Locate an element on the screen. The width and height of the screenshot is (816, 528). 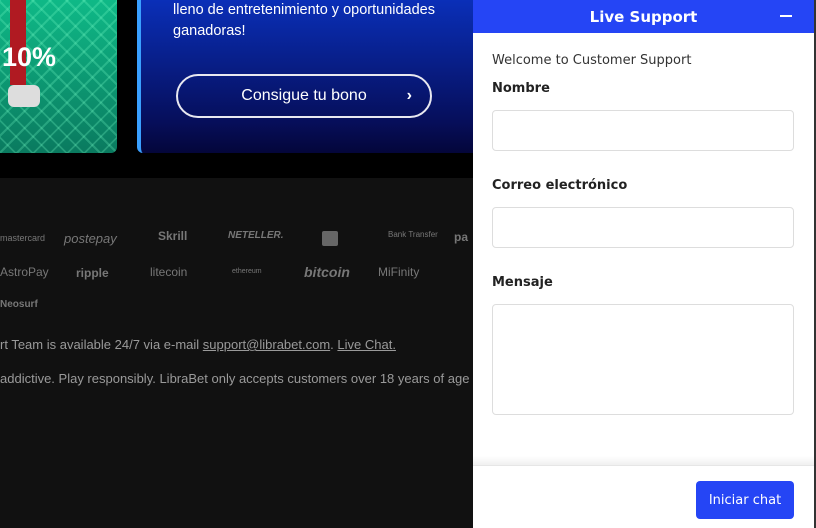
payment-logo-skrill: Skrill is located at coordinates (173, 236).